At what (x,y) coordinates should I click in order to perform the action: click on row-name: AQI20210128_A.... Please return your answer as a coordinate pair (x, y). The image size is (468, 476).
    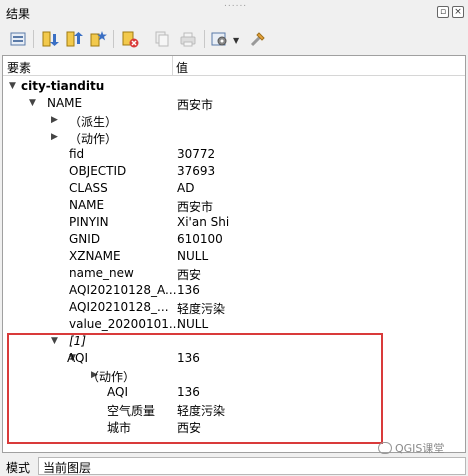
    Looking at the image, I should click on (123, 290).